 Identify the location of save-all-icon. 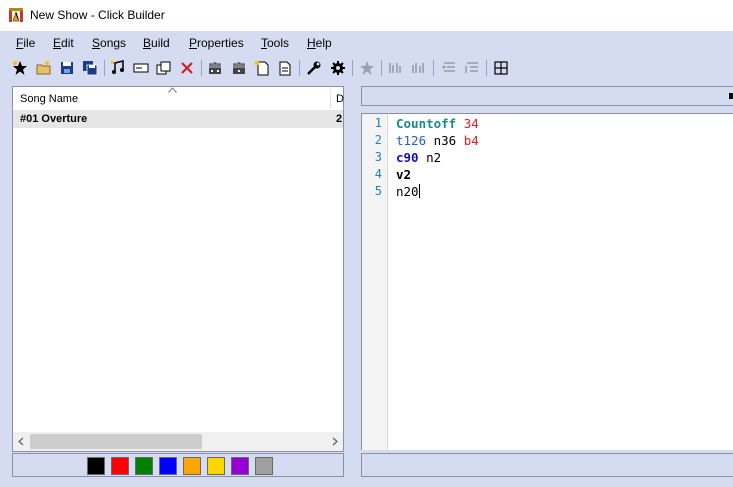
(90, 68).